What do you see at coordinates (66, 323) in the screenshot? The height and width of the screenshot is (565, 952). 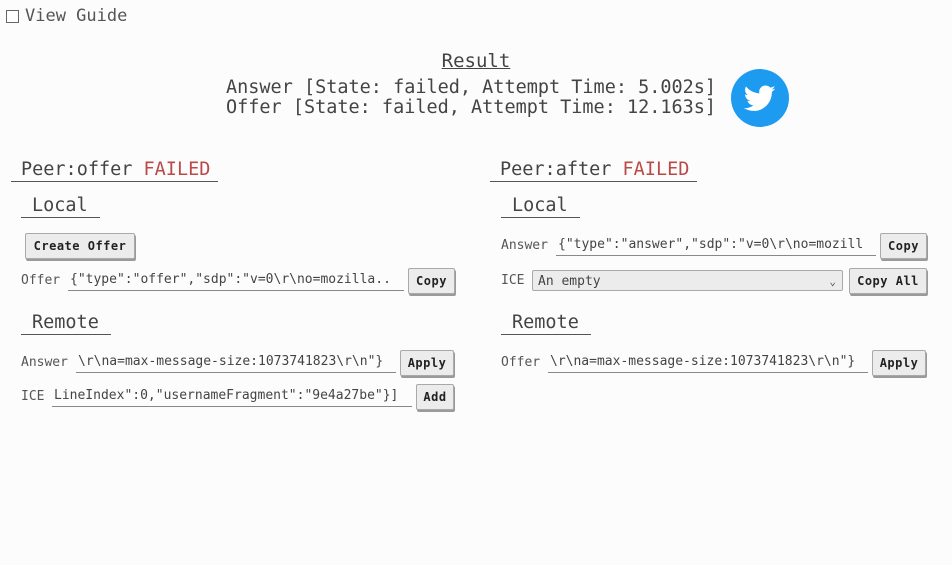 I see `peer-offer-remote-heading: Remote` at bounding box center [66, 323].